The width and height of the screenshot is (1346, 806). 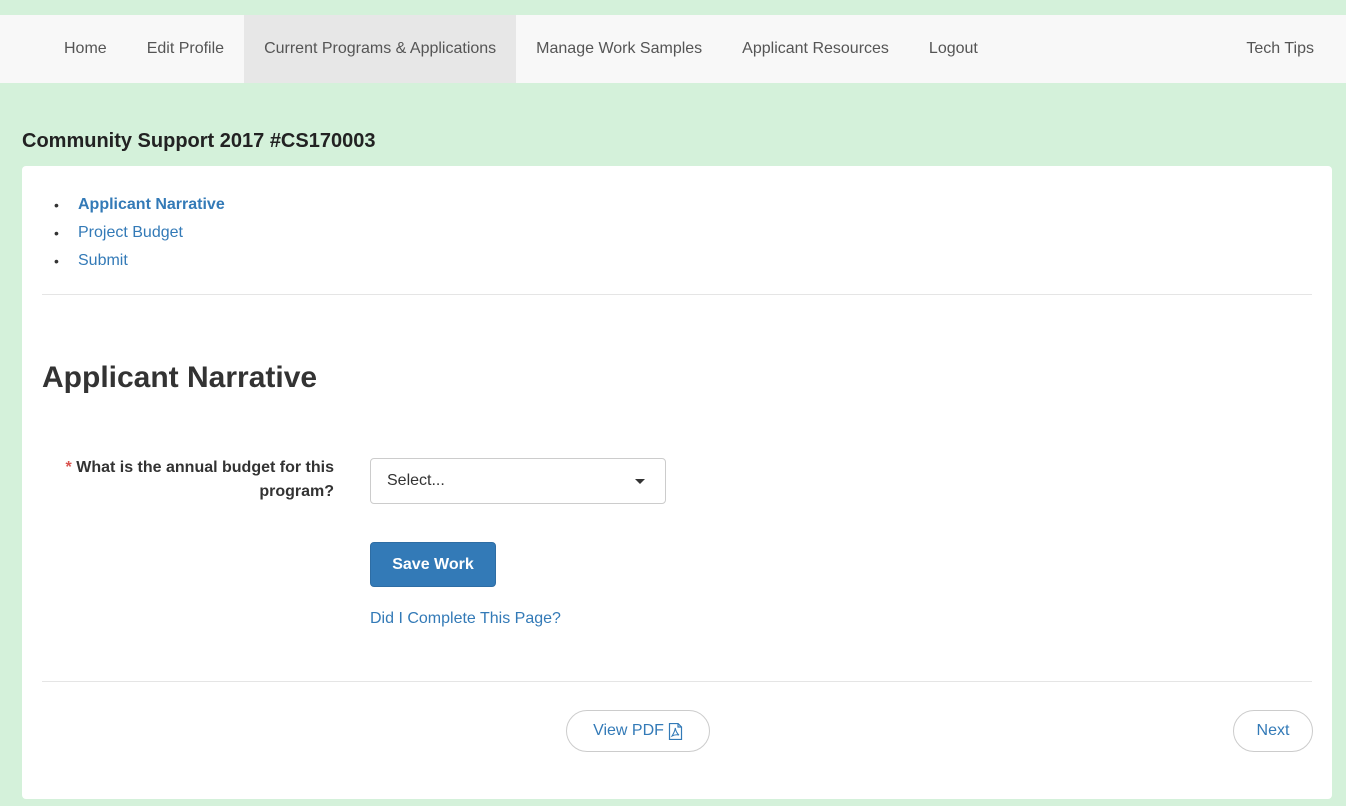 I want to click on save-work-button: Save Work, so click(x=433, y=564).